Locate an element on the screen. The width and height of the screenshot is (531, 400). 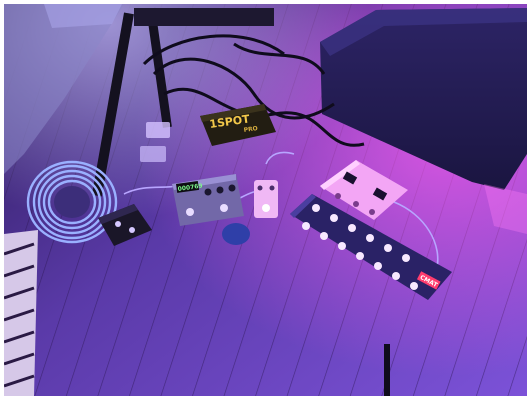
expression-pad is located at coordinates (236, 234).